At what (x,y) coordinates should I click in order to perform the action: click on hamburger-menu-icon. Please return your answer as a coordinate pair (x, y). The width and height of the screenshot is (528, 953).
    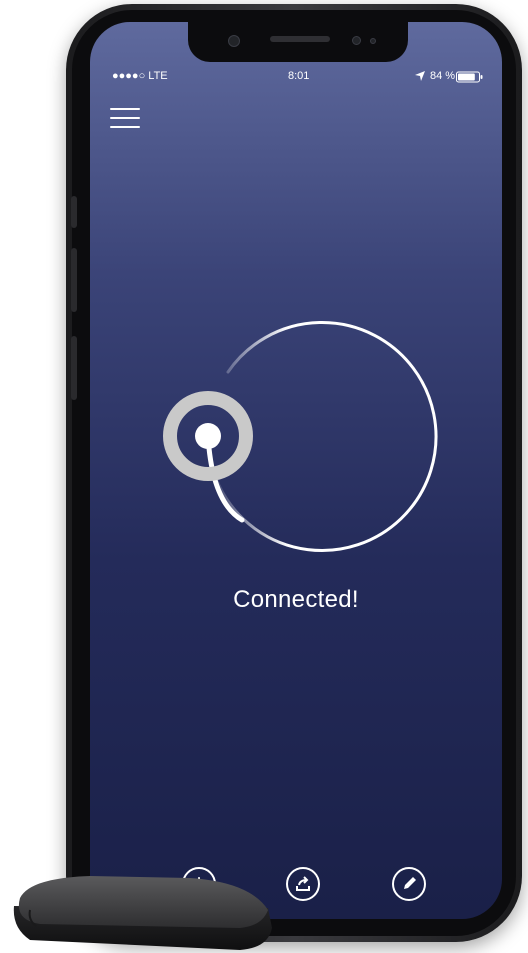
    Looking at the image, I should click on (125, 119).